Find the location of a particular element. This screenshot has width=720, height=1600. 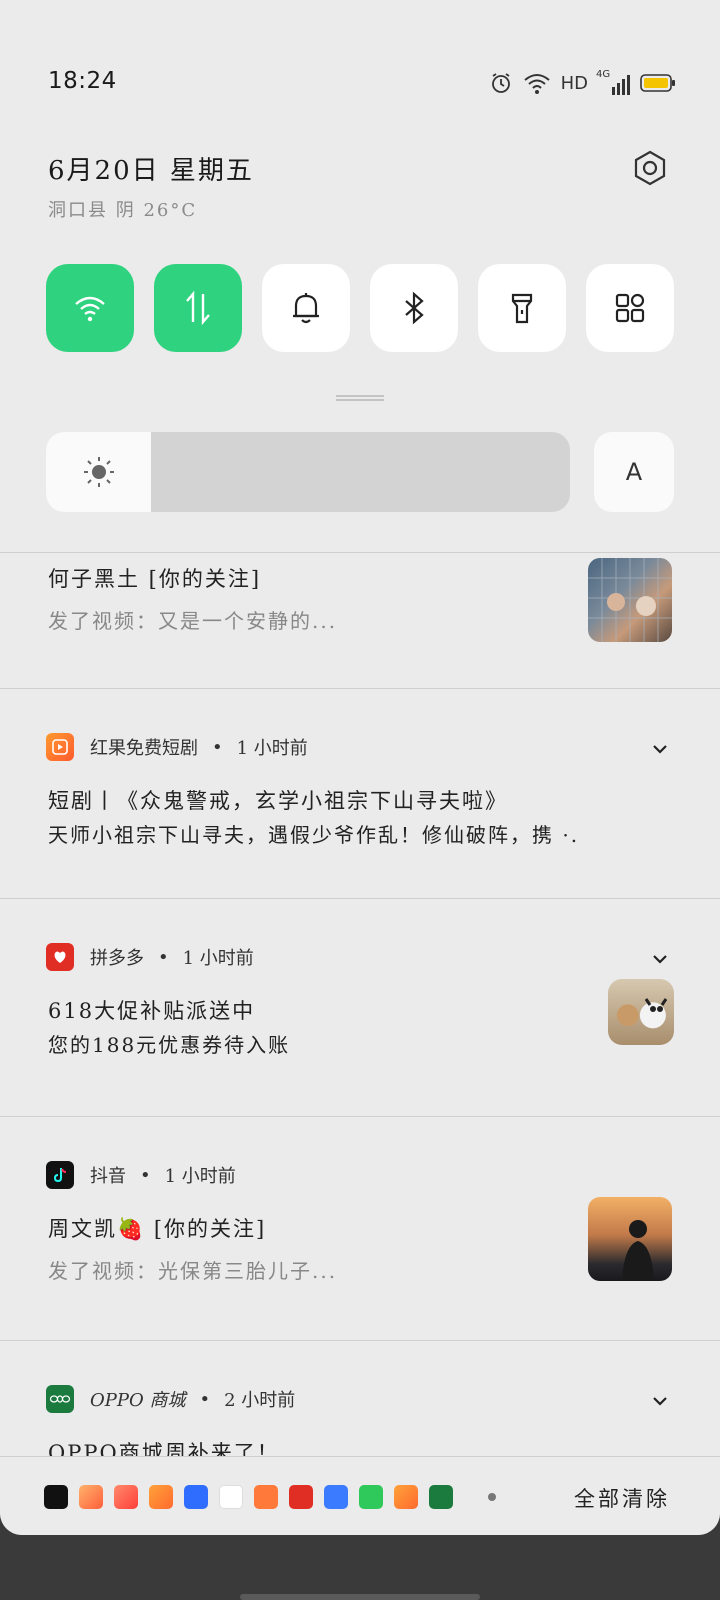

flashlight-icon is located at coordinates (522, 308).